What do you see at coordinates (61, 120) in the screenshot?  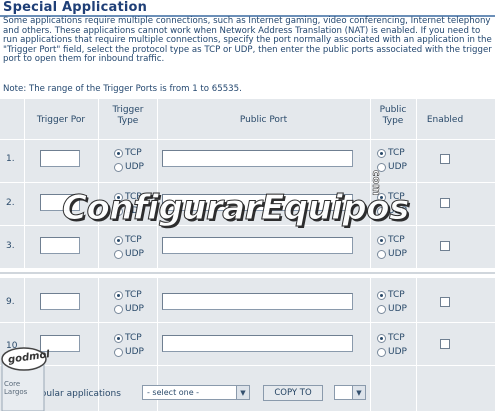 I see `header-trigger-port: Trigger Por` at bounding box center [61, 120].